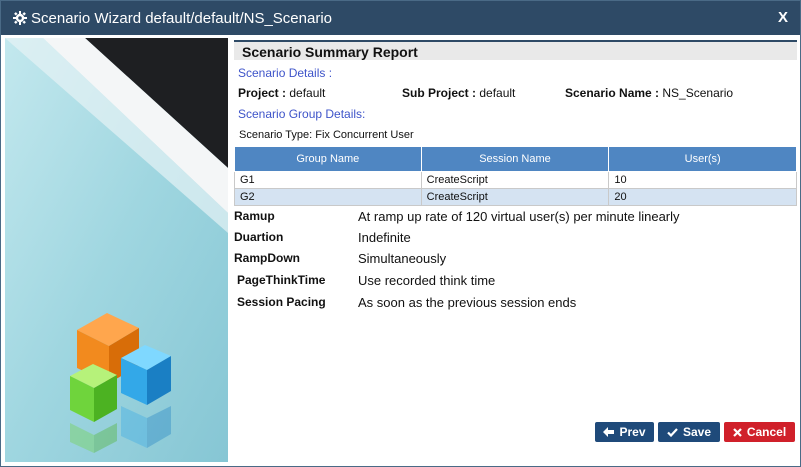 The width and height of the screenshot is (801, 467). I want to click on property-value: Indefinite, so click(384, 237).